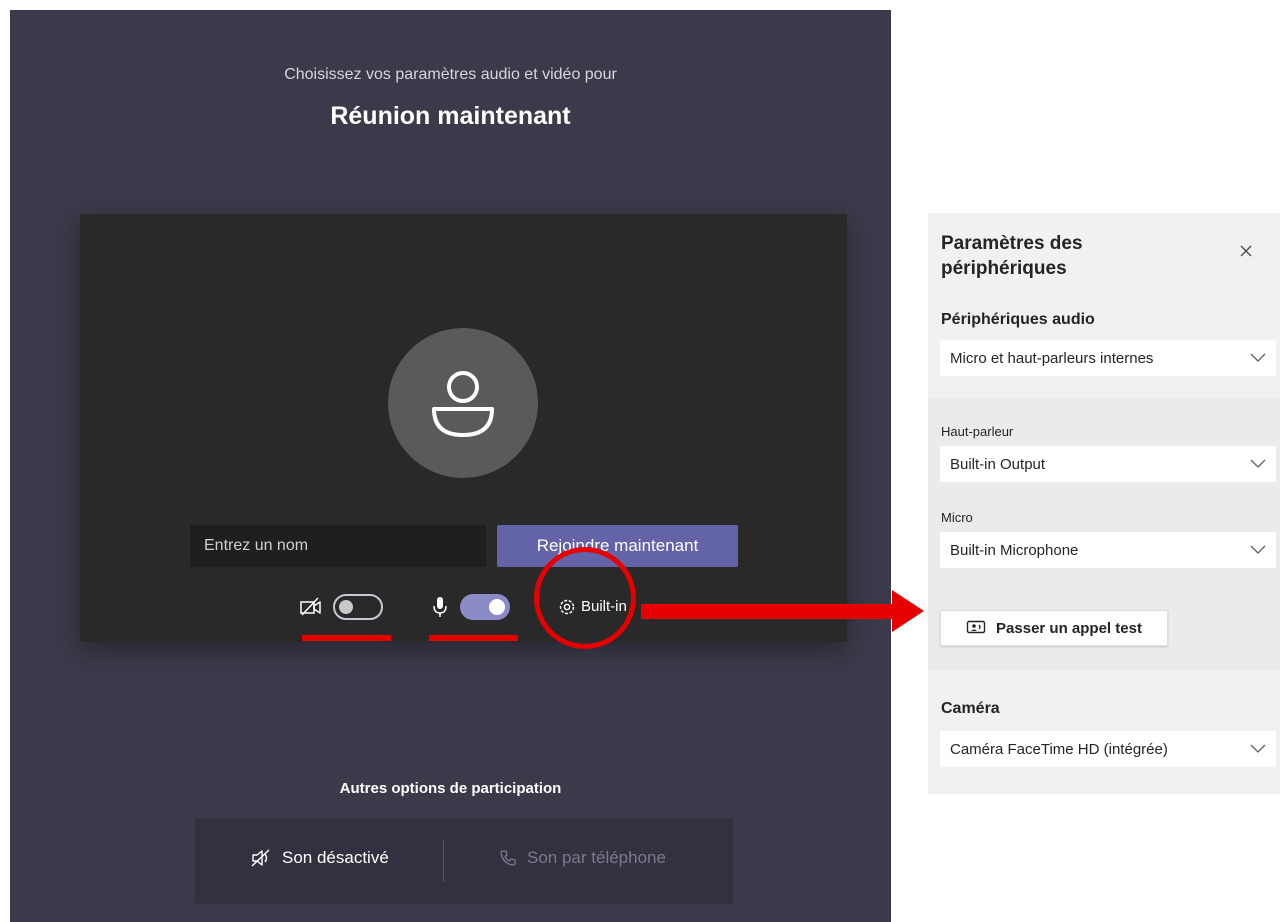  I want to click on audio-devices-select: Micro et haut-parleurs internes, so click(1108, 358).